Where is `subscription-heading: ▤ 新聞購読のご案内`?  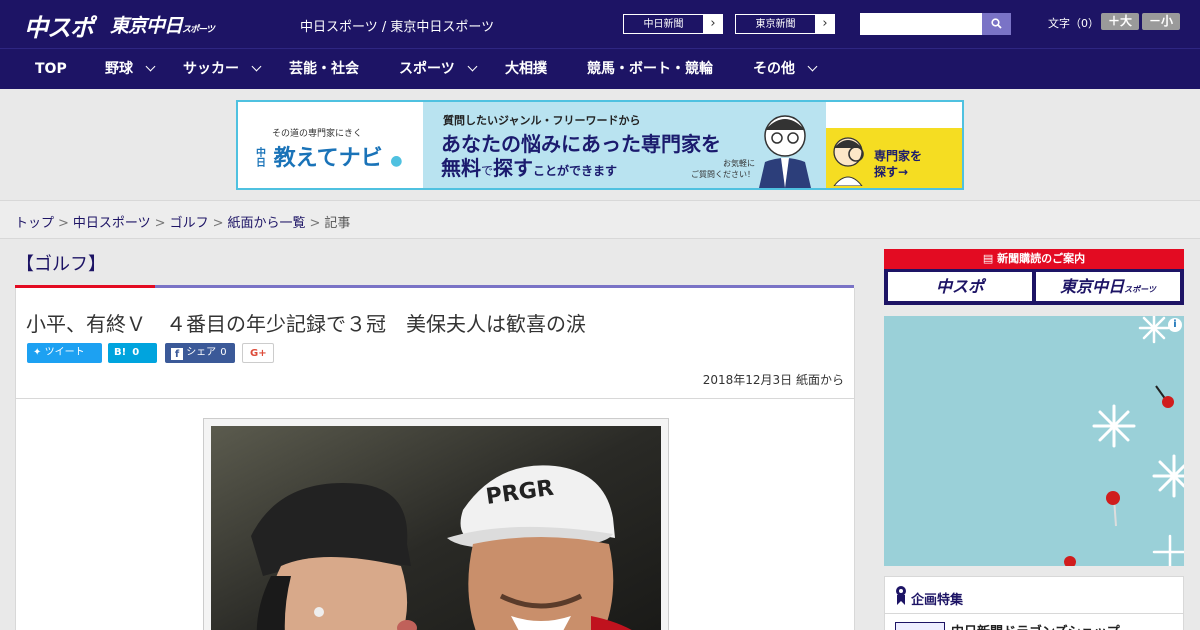 subscription-heading: ▤ 新聞購読のご案内 is located at coordinates (1034, 259).